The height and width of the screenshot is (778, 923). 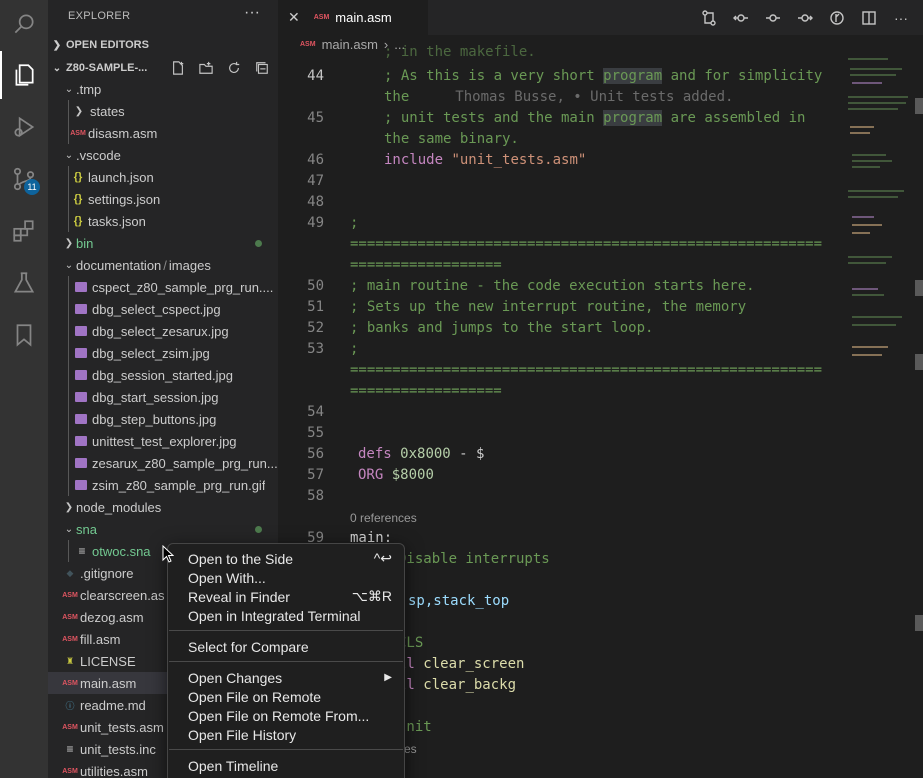 What do you see at coordinates (837, 18) in the screenshot?
I see `gitlens-icon` at bounding box center [837, 18].